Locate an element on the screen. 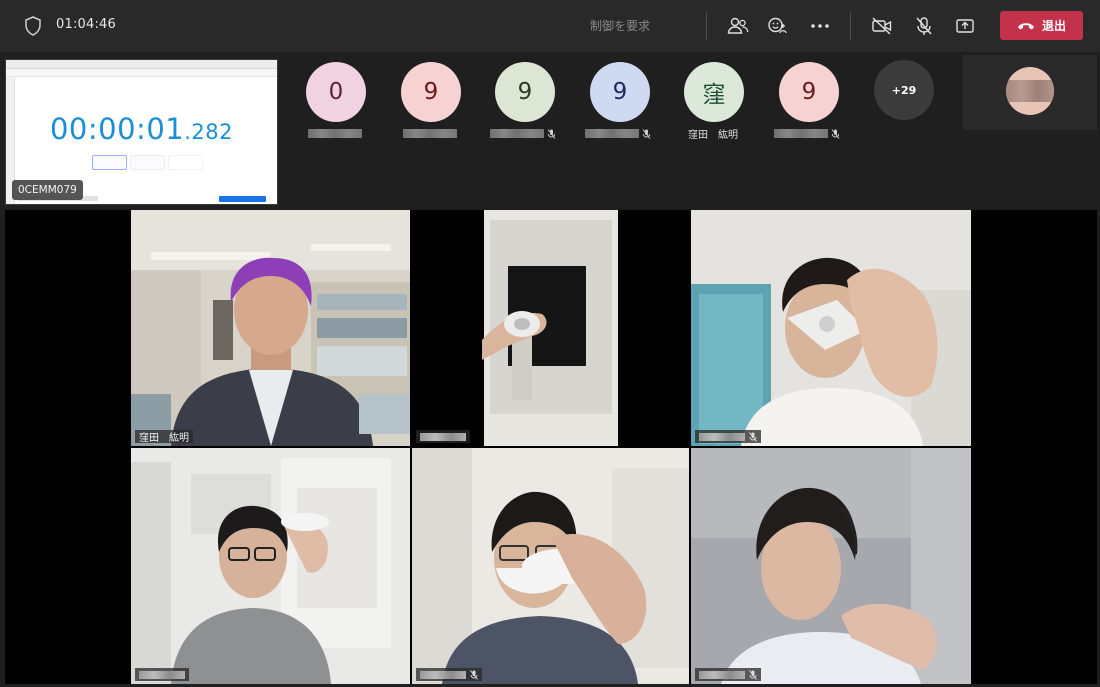 The height and width of the screenshot is (687, 1100). phone-hangup-icon is located at coordinates (1025, 25).